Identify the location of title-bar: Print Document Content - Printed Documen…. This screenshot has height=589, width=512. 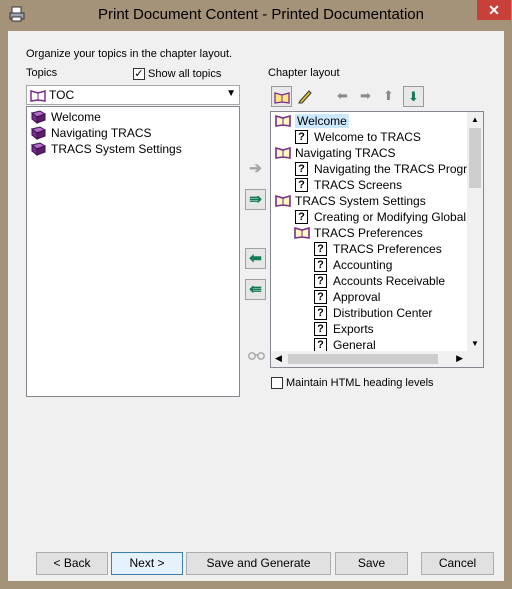
(256, 15).